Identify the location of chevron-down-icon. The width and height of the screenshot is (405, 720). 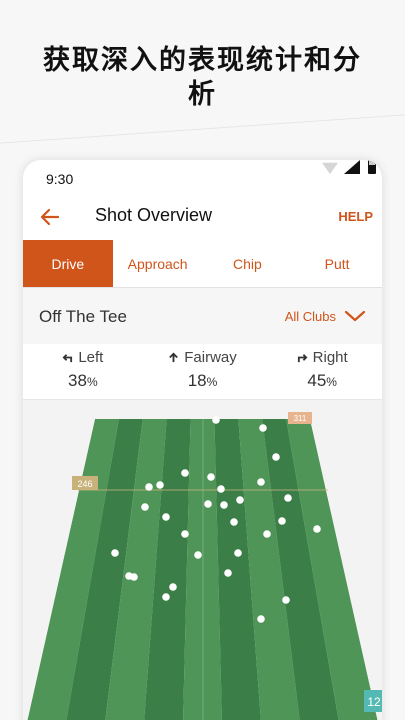
(355, 316).